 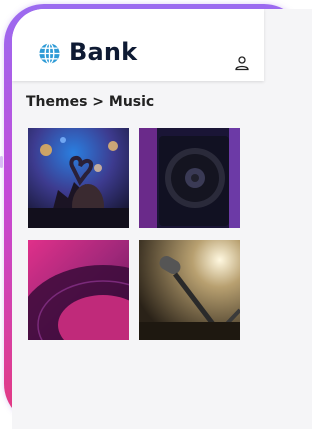 I want to click on globe-icon, so click(x=49, y=53).